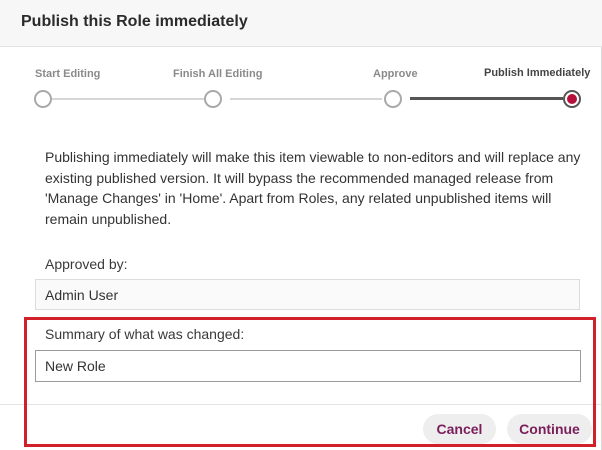 The width and height of the screenshot is (602, 450). I want to click on footer-divider, so click(301, 404).